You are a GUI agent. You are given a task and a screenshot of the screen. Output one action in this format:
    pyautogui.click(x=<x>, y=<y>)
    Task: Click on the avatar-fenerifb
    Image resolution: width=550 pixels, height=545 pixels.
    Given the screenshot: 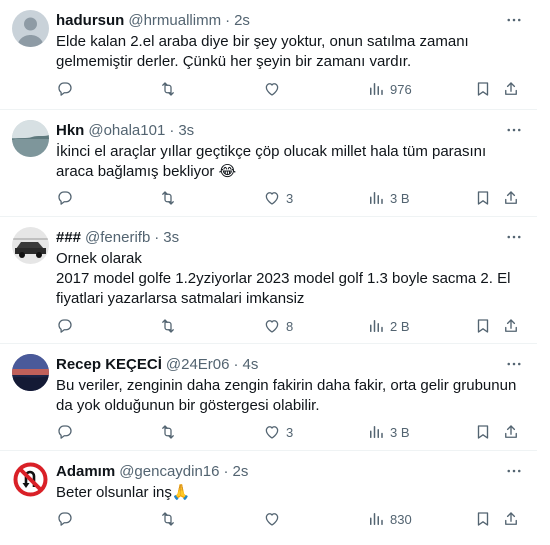 What is the action you would take?
    pyautogui.click(x=30, y=245)
    